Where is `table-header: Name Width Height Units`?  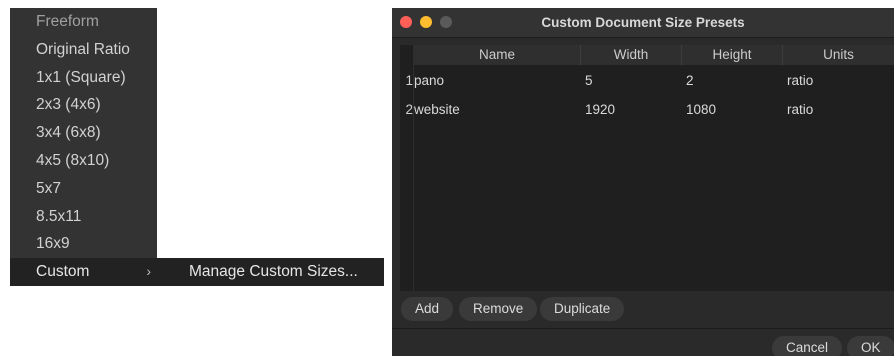
table-header: Name Width Height Units is located at coordinates (654, 55).